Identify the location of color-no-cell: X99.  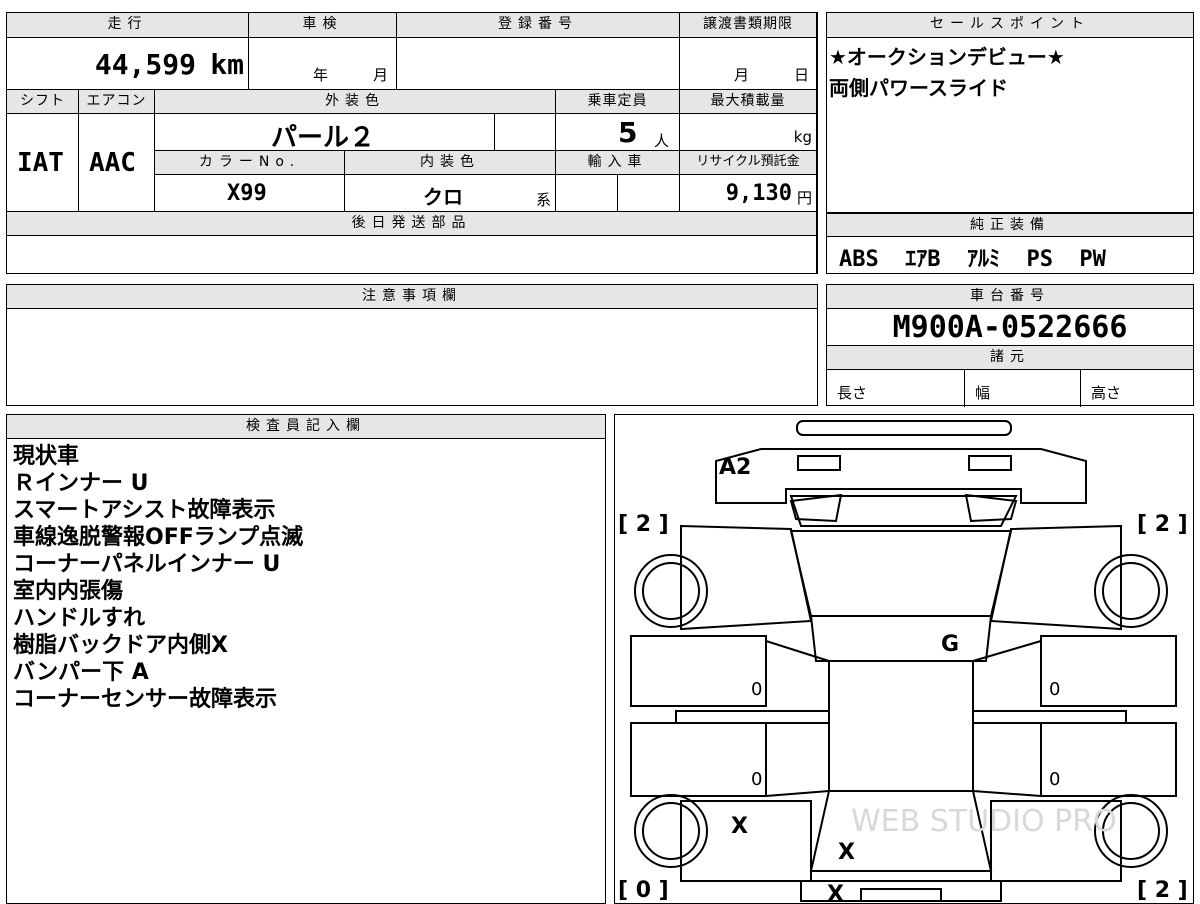
(250, 193).